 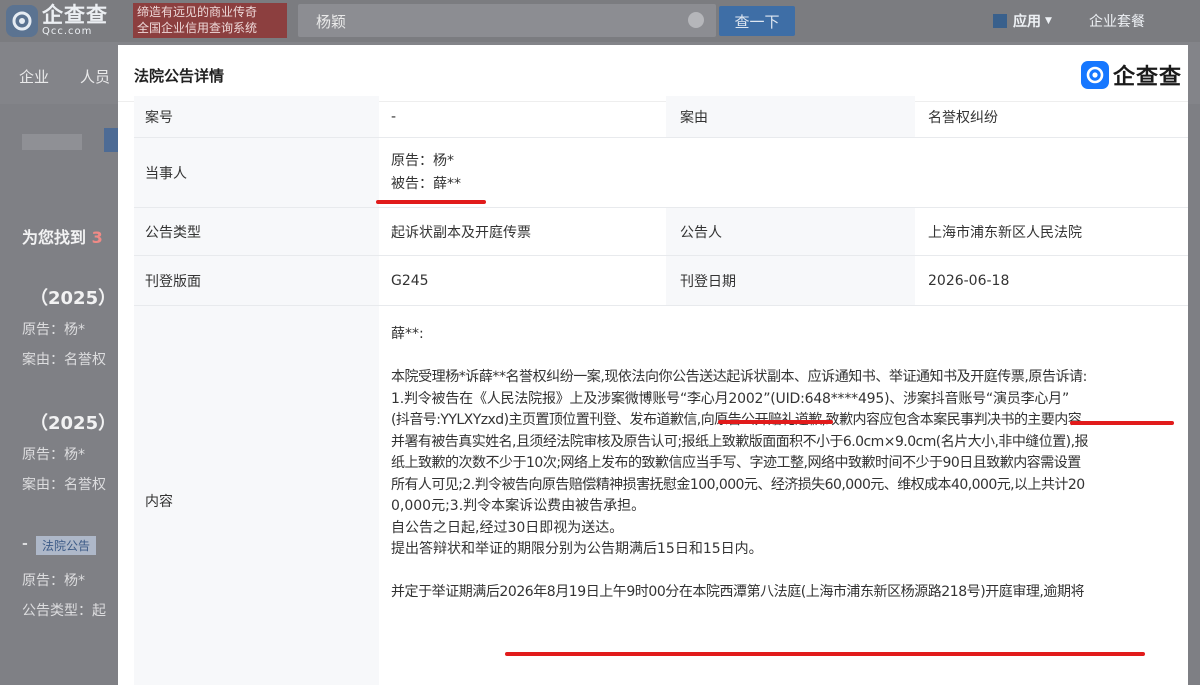 I want to click on content-line: 0,000元;3.判令本案诉讼费由被告承担。, so click(x=518, y=506).